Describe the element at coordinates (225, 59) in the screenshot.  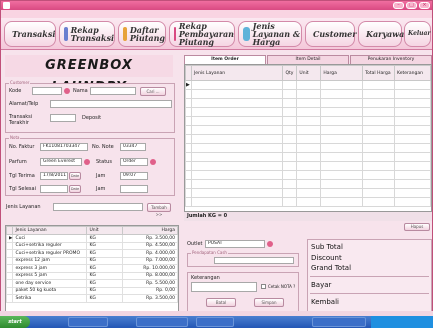
I see `tab-item-order: Item Order` at that location.